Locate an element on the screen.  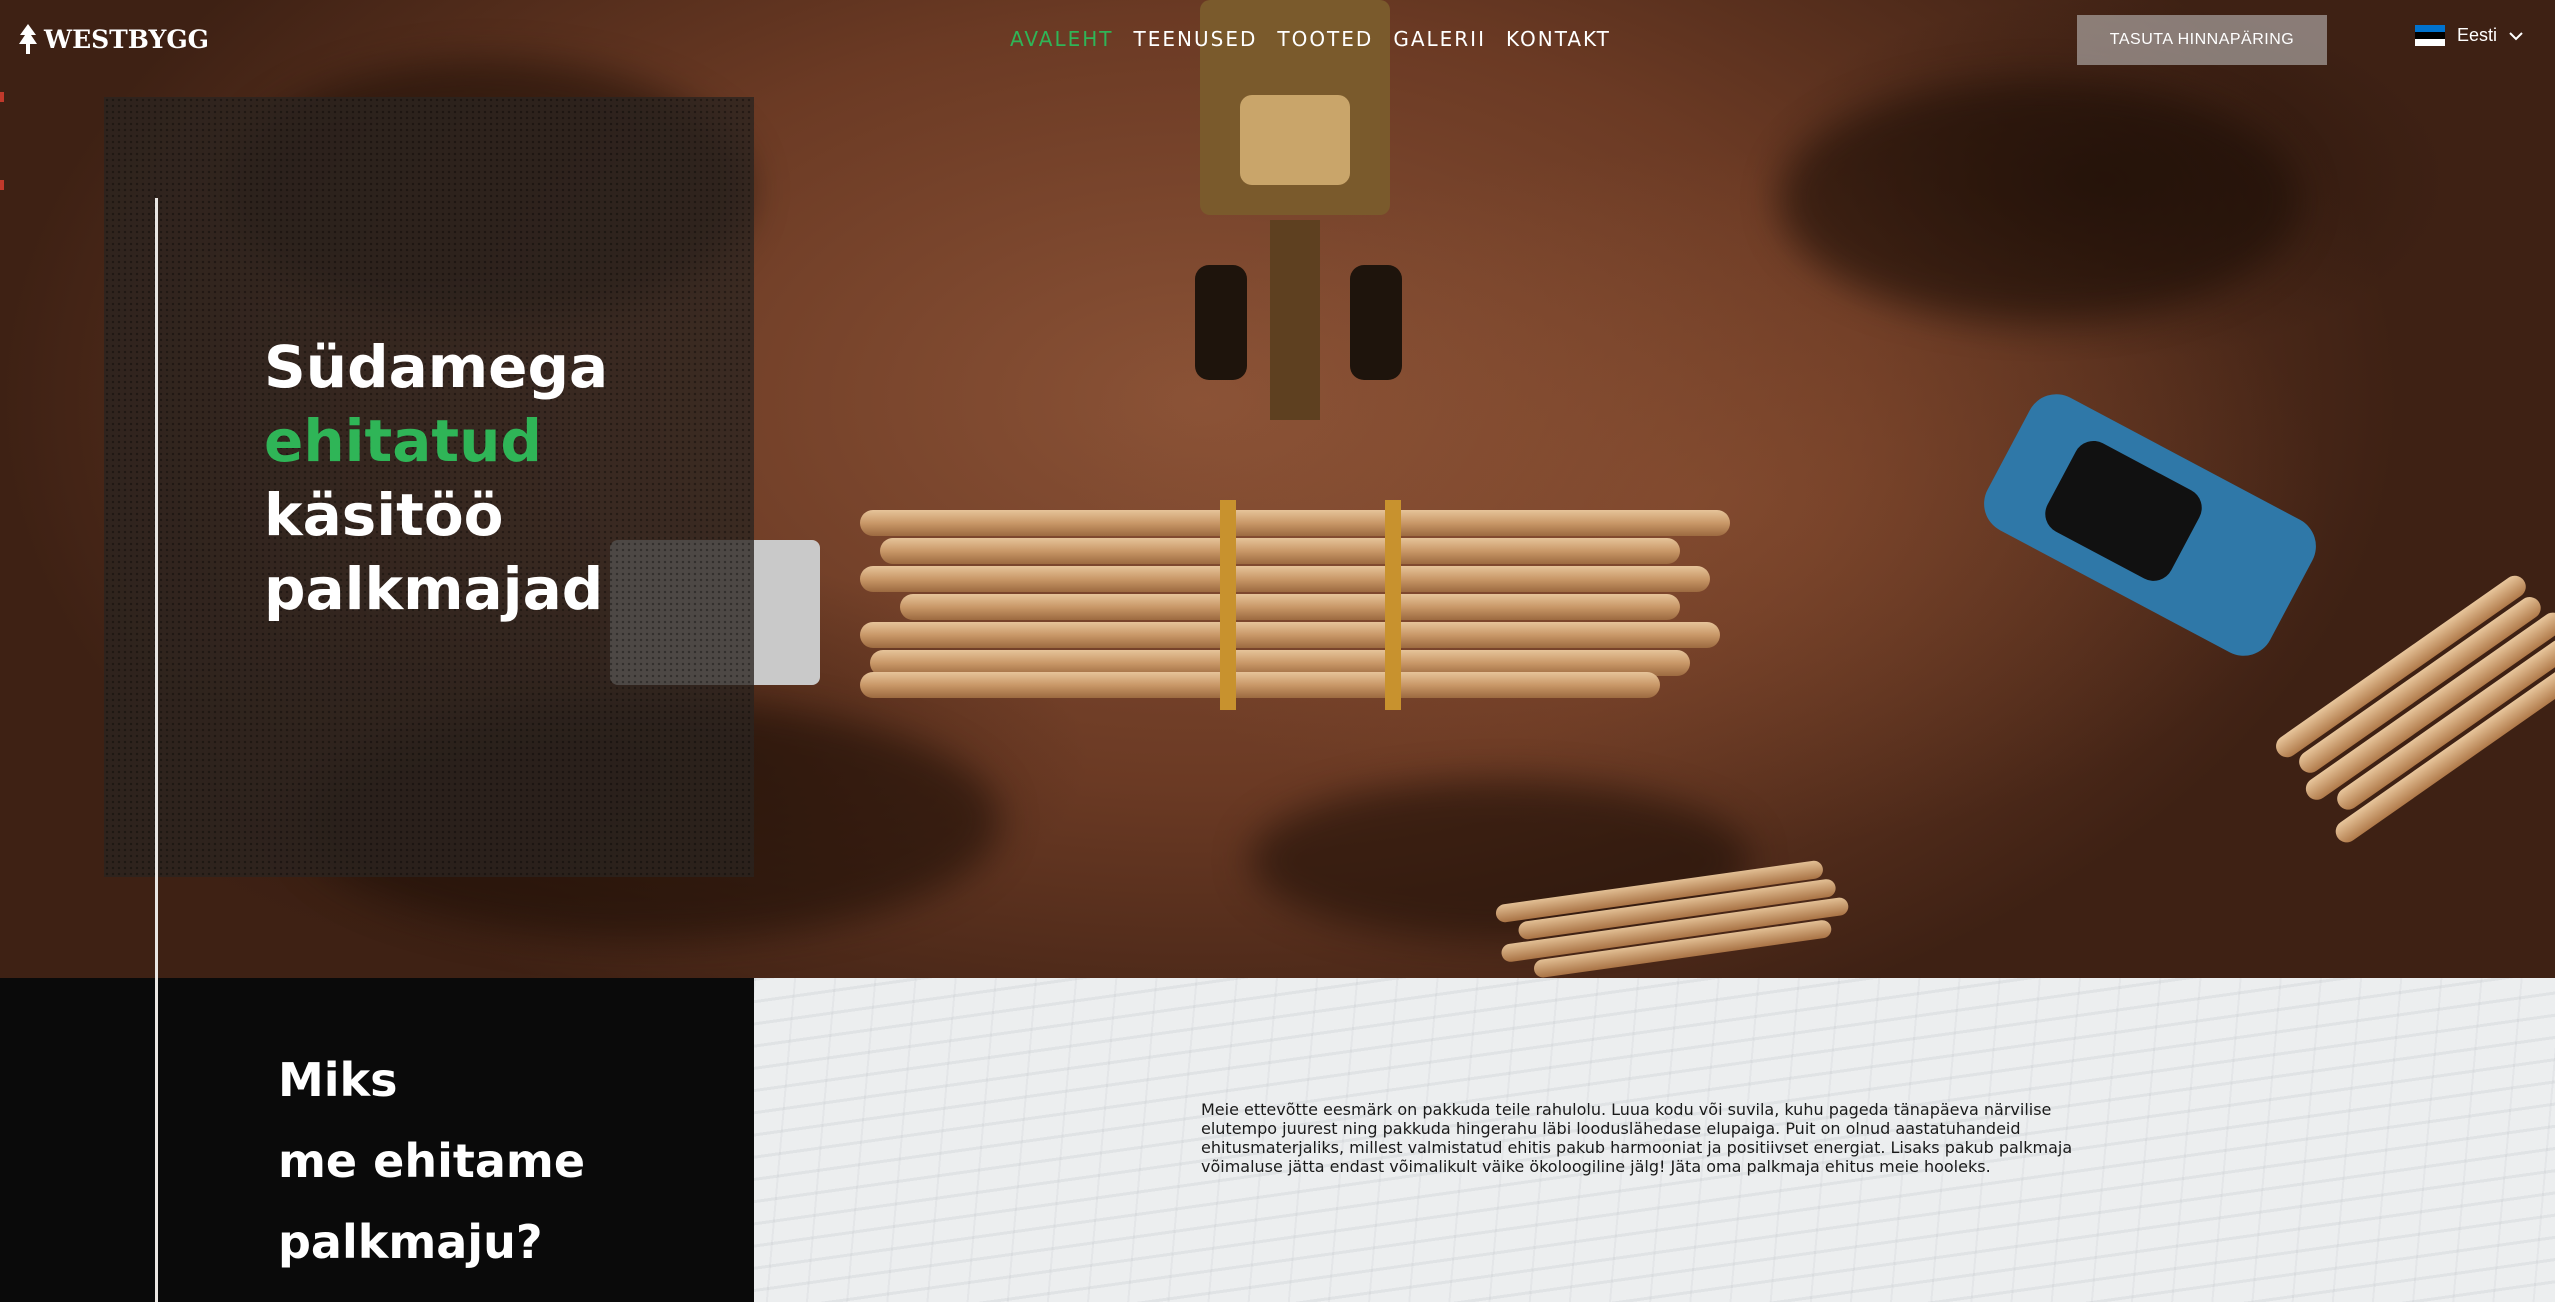
main-nav: AVALEHT TEENUSED TOOTED GALERII KONTAKT is located at coordinates (1310, 39).